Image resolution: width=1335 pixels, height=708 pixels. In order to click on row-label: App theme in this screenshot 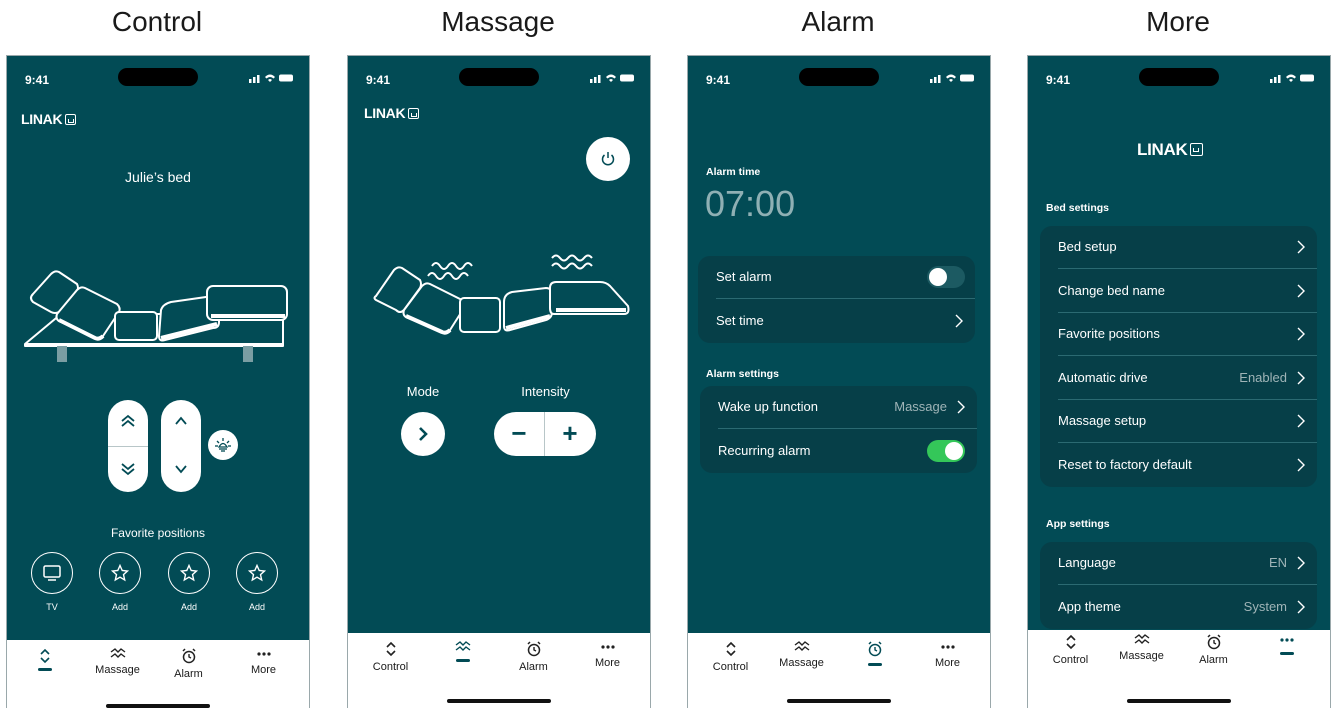, I will do `click(1089, 606)`.